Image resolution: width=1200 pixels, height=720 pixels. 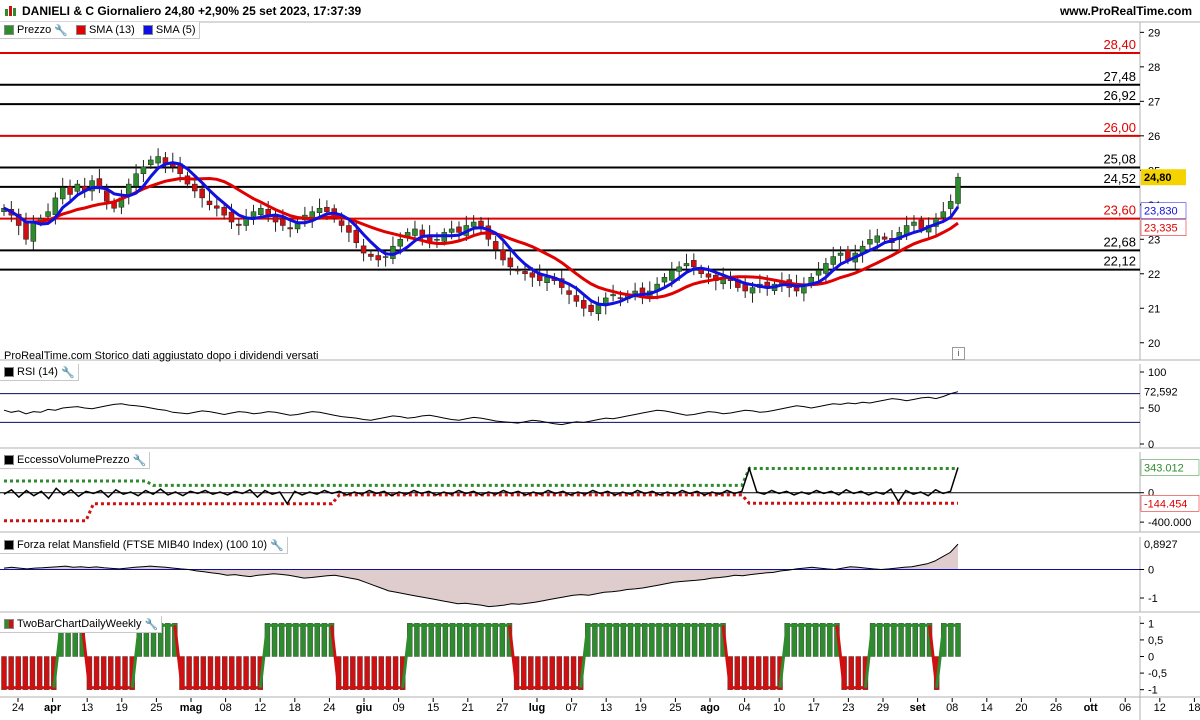 What do you see at coordinates (1151, 658) in the screenshot?
I see `y-tick-label: 0` at bounding box center [1151, 658].